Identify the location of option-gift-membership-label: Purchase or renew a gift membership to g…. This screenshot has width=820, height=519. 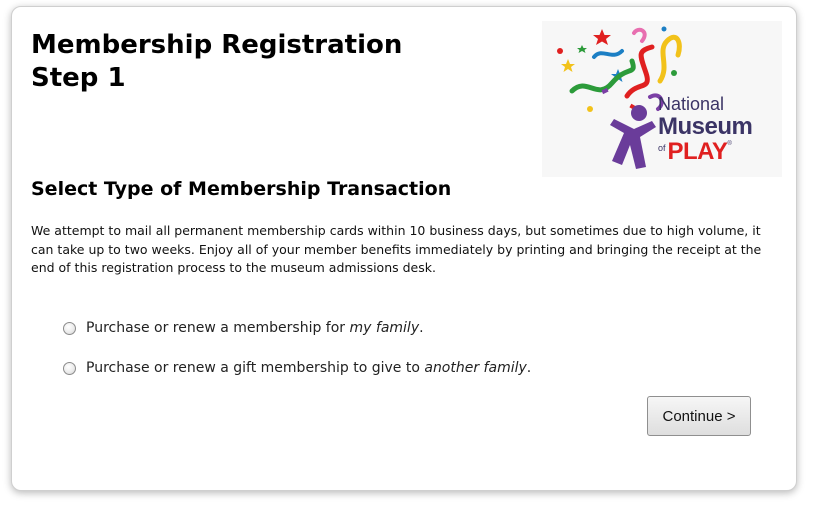
(308, 368).